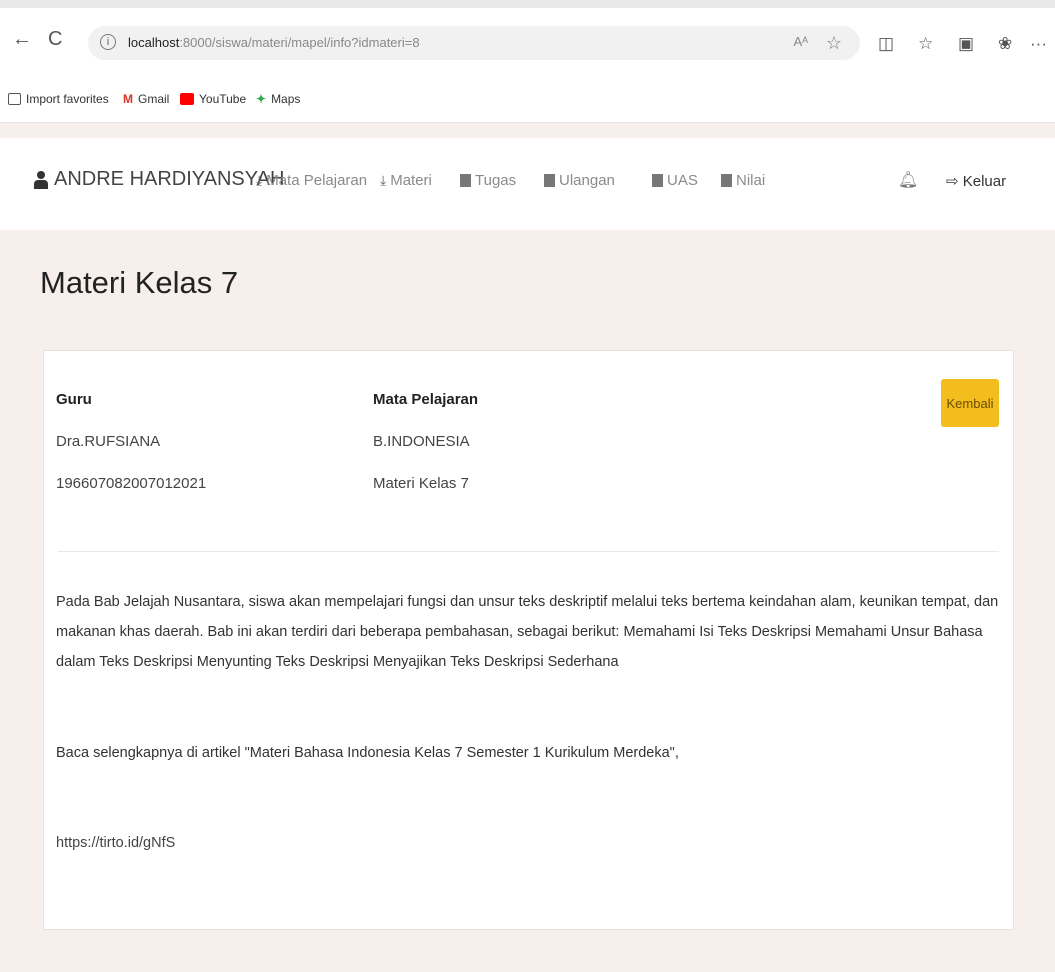  I want to click on favorite-star-icon: ☆, so click(834, 43).